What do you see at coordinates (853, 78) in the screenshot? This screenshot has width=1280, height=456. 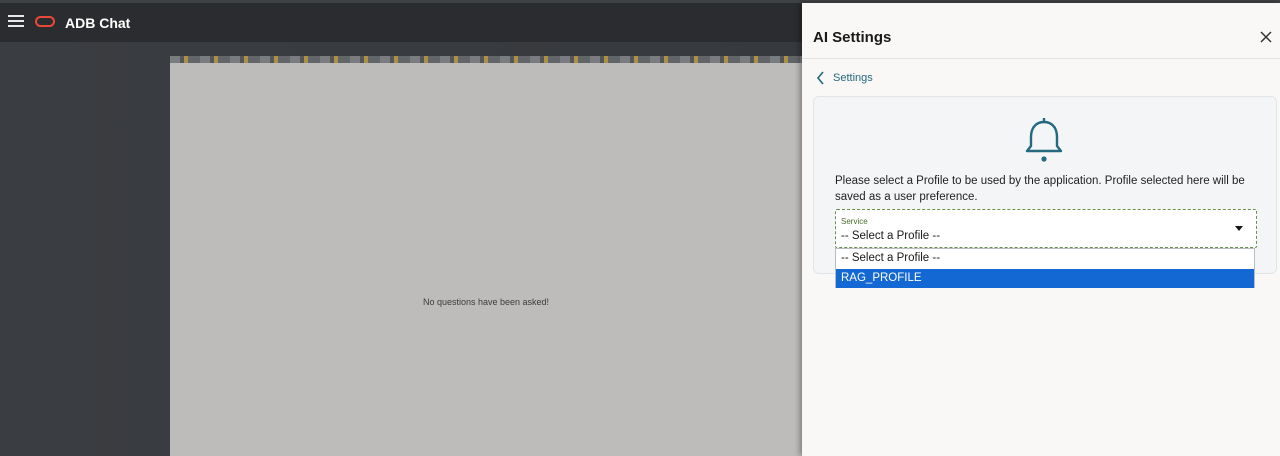 I see `back-link-label: Settings` at bounding box center [853, 78].